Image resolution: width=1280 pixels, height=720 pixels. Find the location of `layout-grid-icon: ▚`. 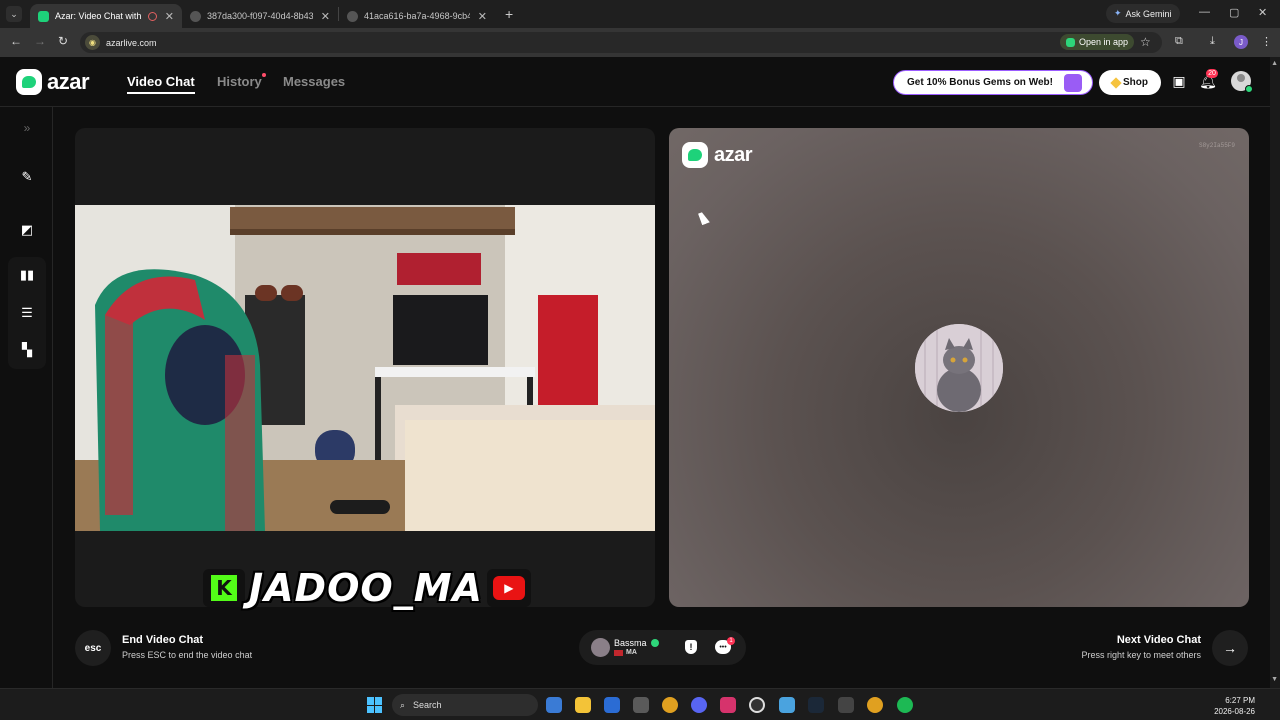

layout-grid-icon: ▚ is located at coordinates (27, 350).